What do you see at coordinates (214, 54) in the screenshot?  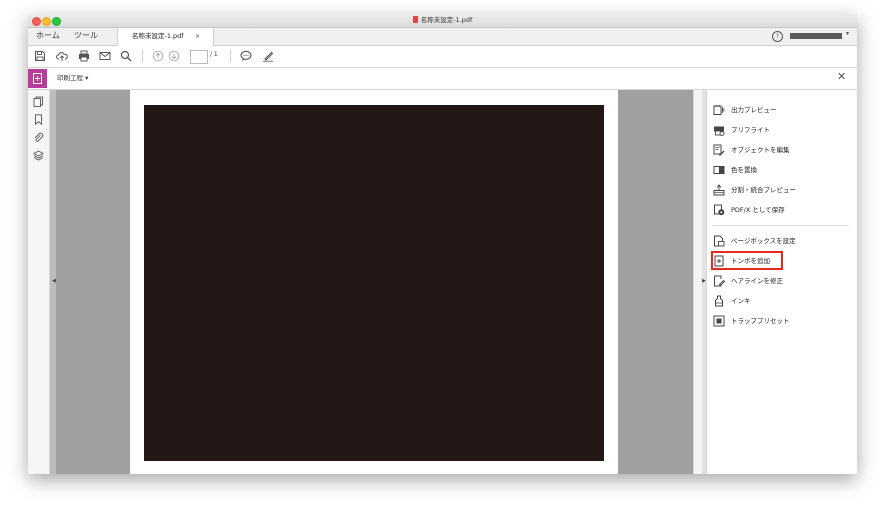 I see `page-total: / 1` at bounding box center [214, 54].